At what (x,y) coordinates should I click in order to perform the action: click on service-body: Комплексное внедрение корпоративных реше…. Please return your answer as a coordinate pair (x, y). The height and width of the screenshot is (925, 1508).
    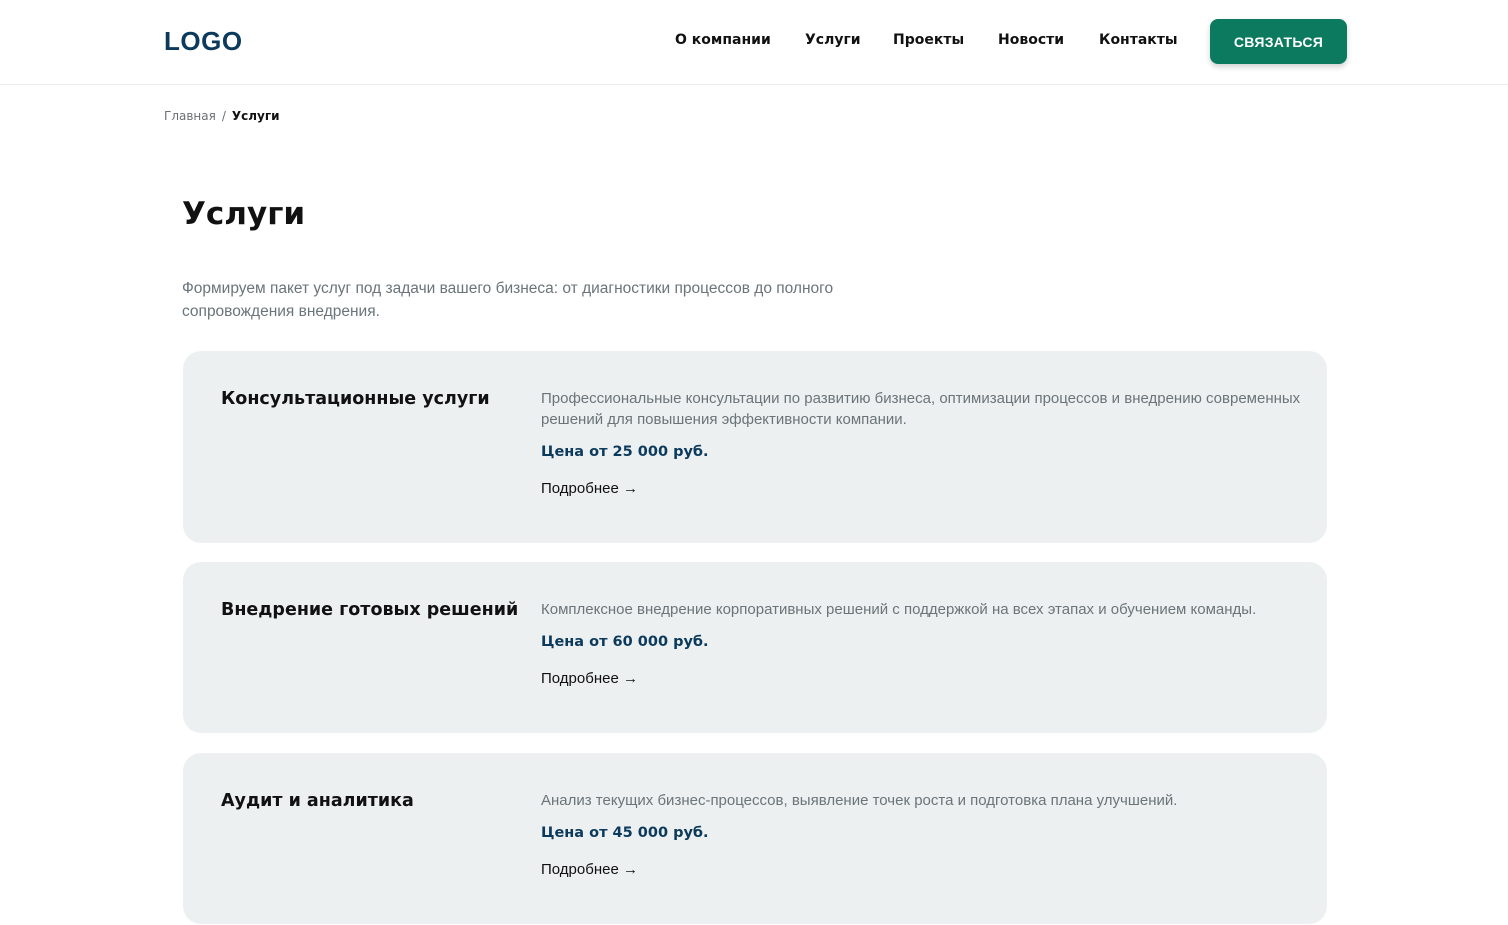
    Looking at the image, I should click on (921, 643).